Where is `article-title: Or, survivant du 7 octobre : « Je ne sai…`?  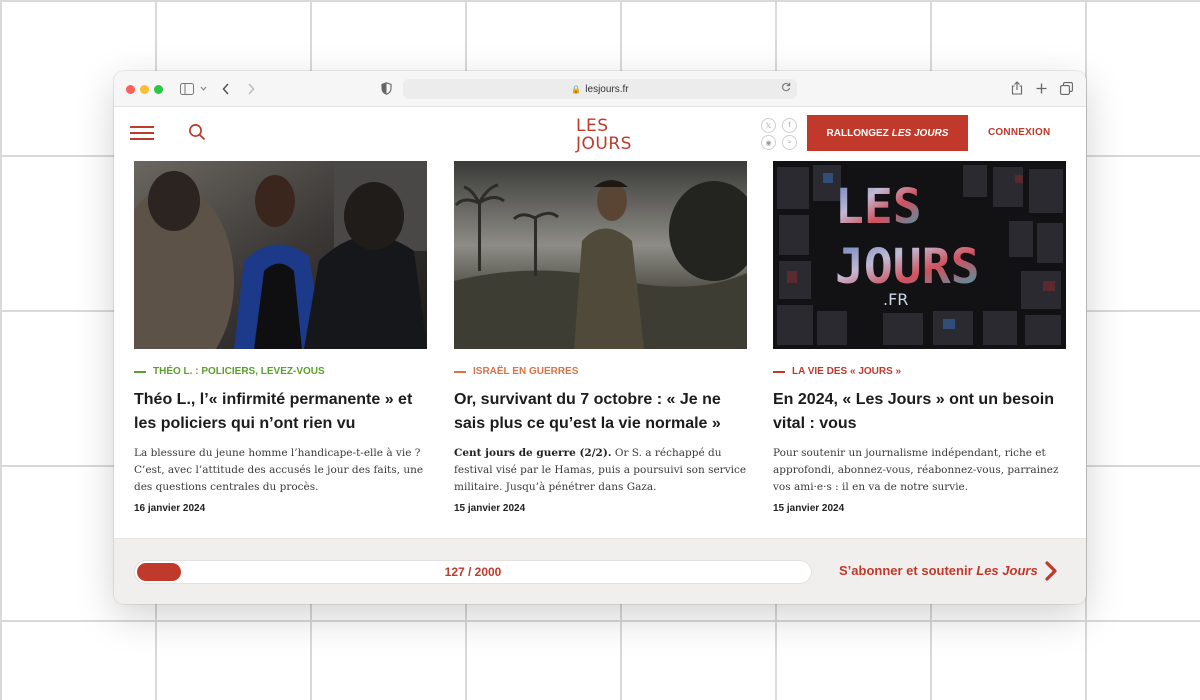 article-title: Or, survivant du 7 octobre : « Je ne sai… is located at coordinates (600, 412).